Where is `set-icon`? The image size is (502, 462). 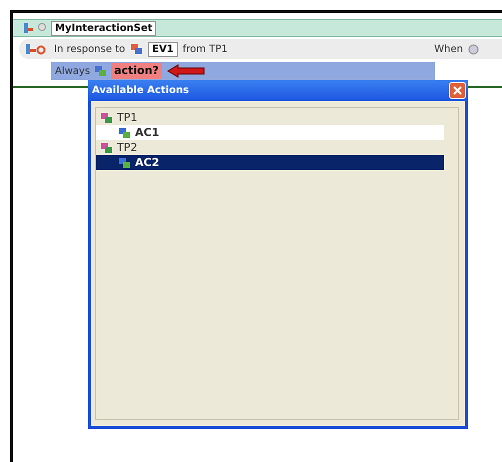 set-icon is located at coordinates (35, 28).